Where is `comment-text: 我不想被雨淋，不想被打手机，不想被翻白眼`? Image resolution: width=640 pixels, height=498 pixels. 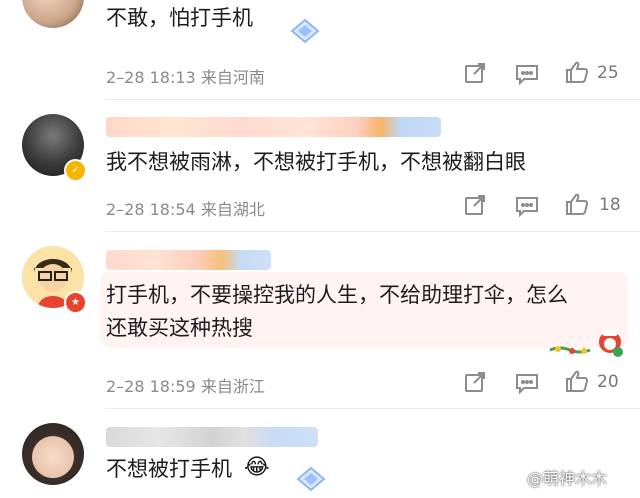 comment-text: 我不想被雨淋，不想被打手机，不想被翻白眼 is located at coordinates (316, 162).